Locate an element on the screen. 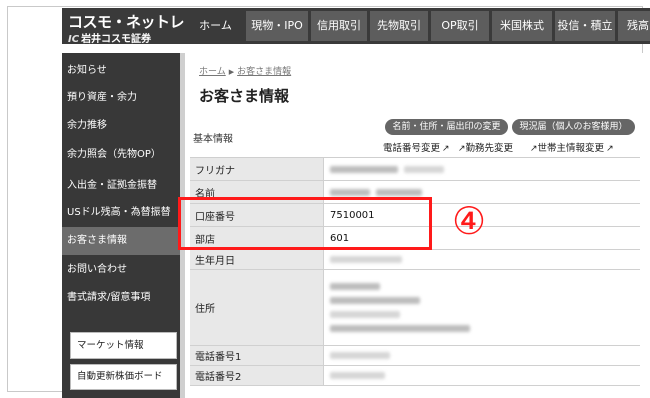 The height and width of the screenshot is (398, 650). breadcrumb: ホーム ▶ お客さま情報 is located at coordinates (245, 70).